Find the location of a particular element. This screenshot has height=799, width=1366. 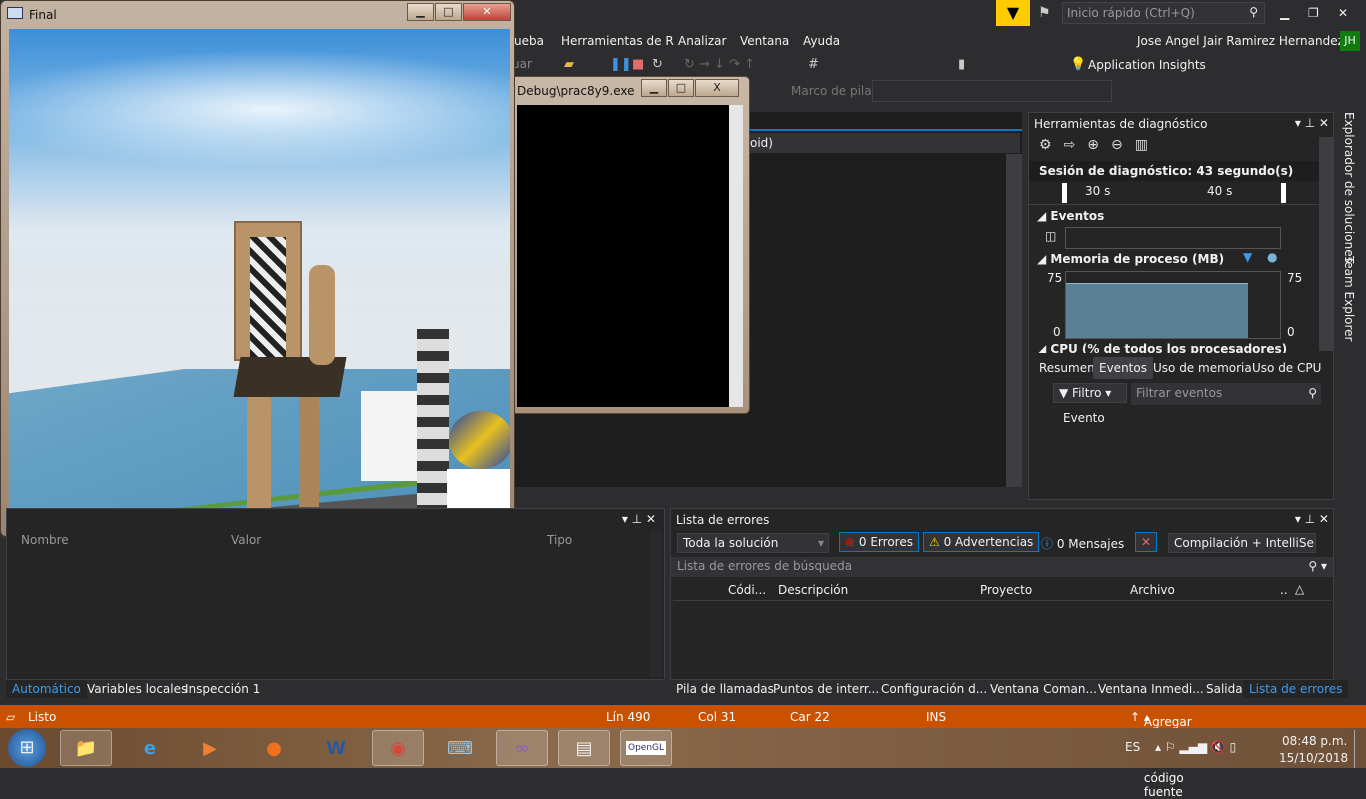

events-section: ◢ Eventos is located at coordinates (1070, 216).